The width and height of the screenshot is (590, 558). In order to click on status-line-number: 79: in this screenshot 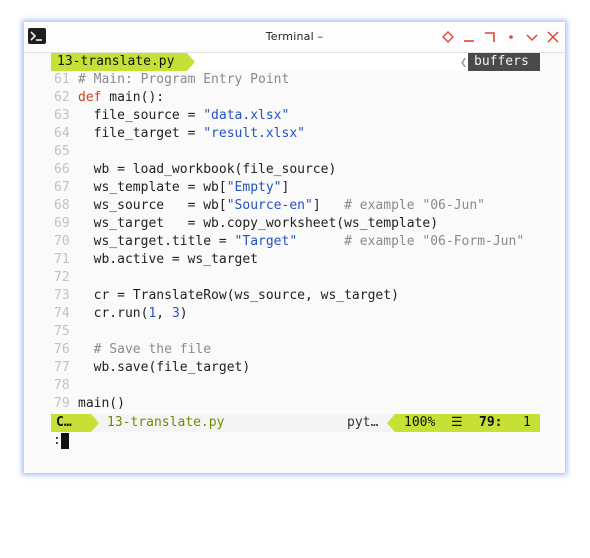, I will do `click(491, 422)`.